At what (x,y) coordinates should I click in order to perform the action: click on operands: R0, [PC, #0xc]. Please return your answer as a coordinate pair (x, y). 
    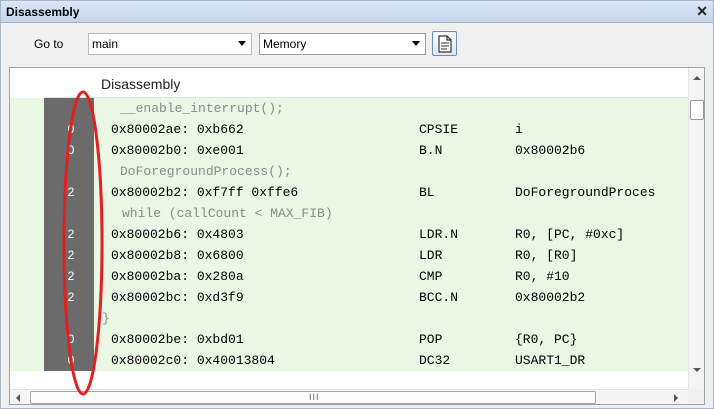
    Looking at the image, I should click on (570, 234).